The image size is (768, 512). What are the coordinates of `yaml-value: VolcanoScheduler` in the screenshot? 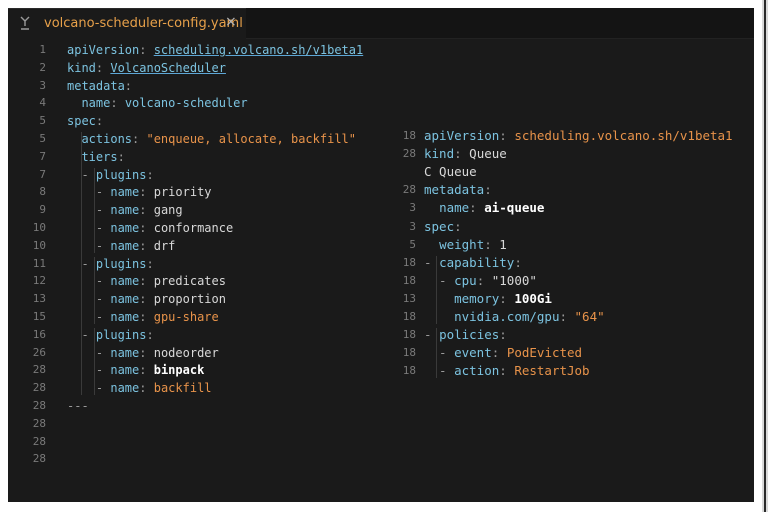 It's located at (168, 67).